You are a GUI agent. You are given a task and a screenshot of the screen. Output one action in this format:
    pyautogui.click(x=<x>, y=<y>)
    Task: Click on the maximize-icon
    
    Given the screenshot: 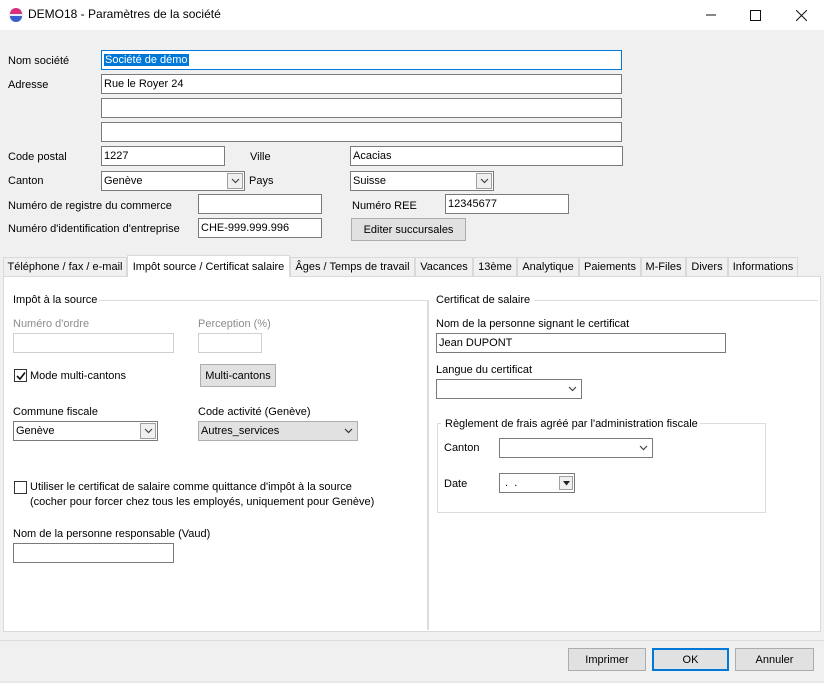 What is the action you would take?
    pyautogui.click(x=755, y=15)
    